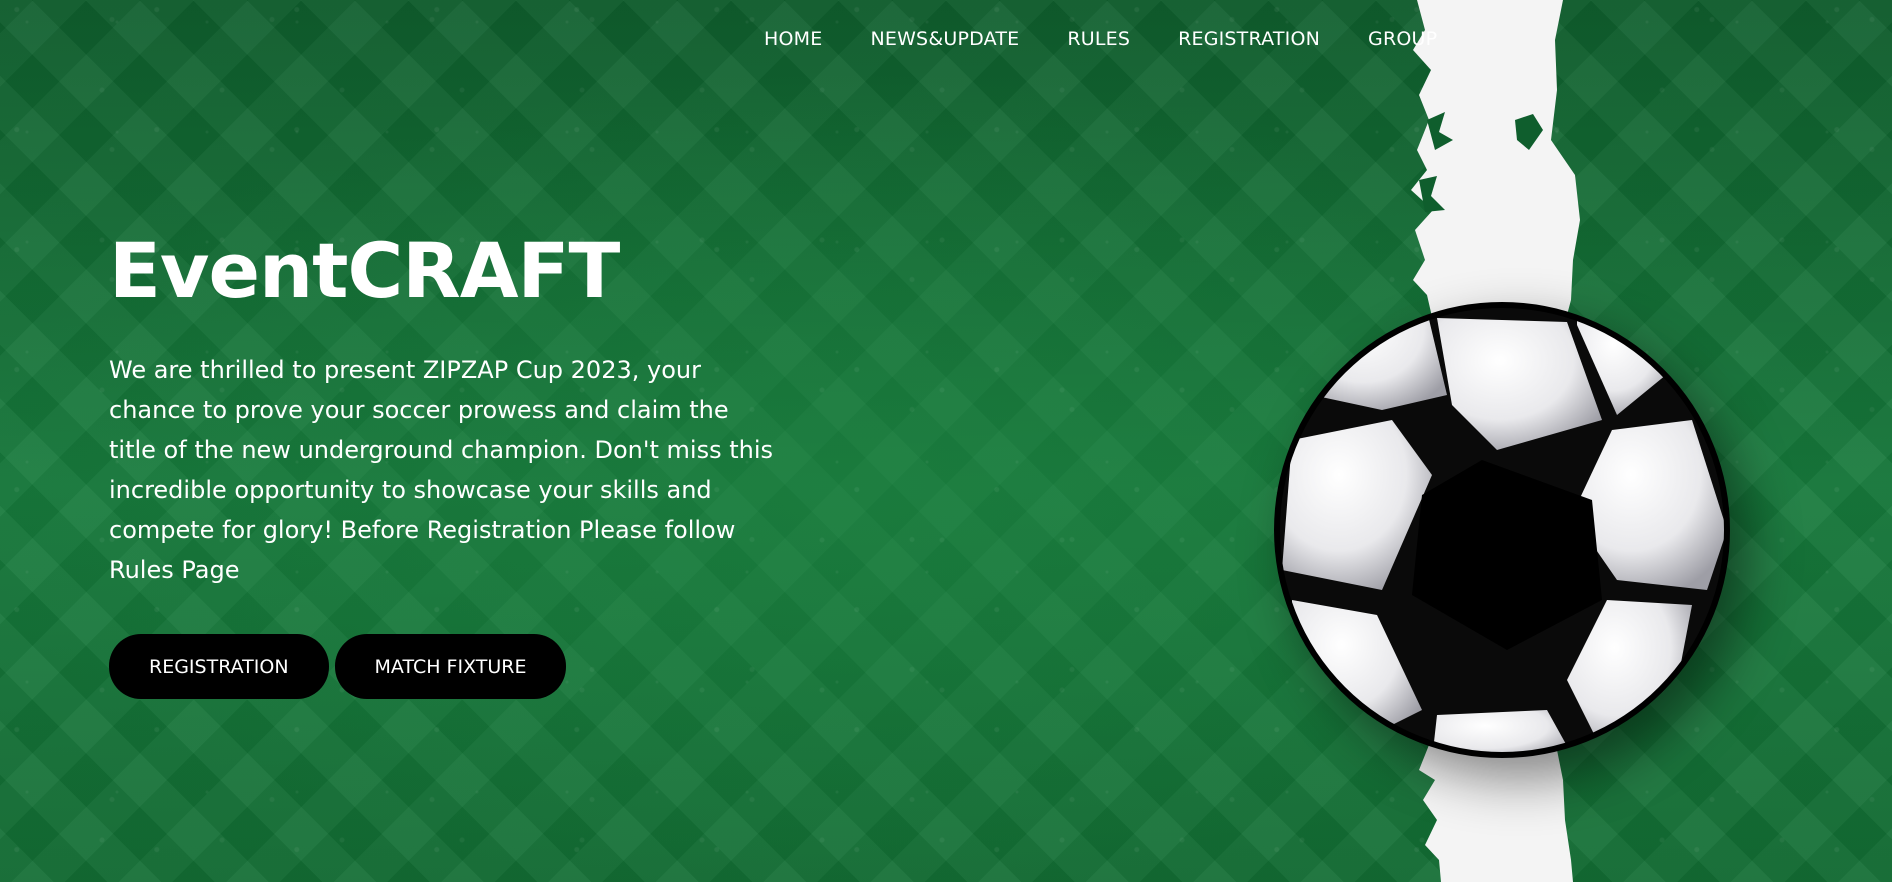 Image resolution: width=1892 pixels, height=882 pixels. Describe the element at coordinates (1249, 39) in the screenshot. I see `nav-registration: REGISTRATION` at that location.